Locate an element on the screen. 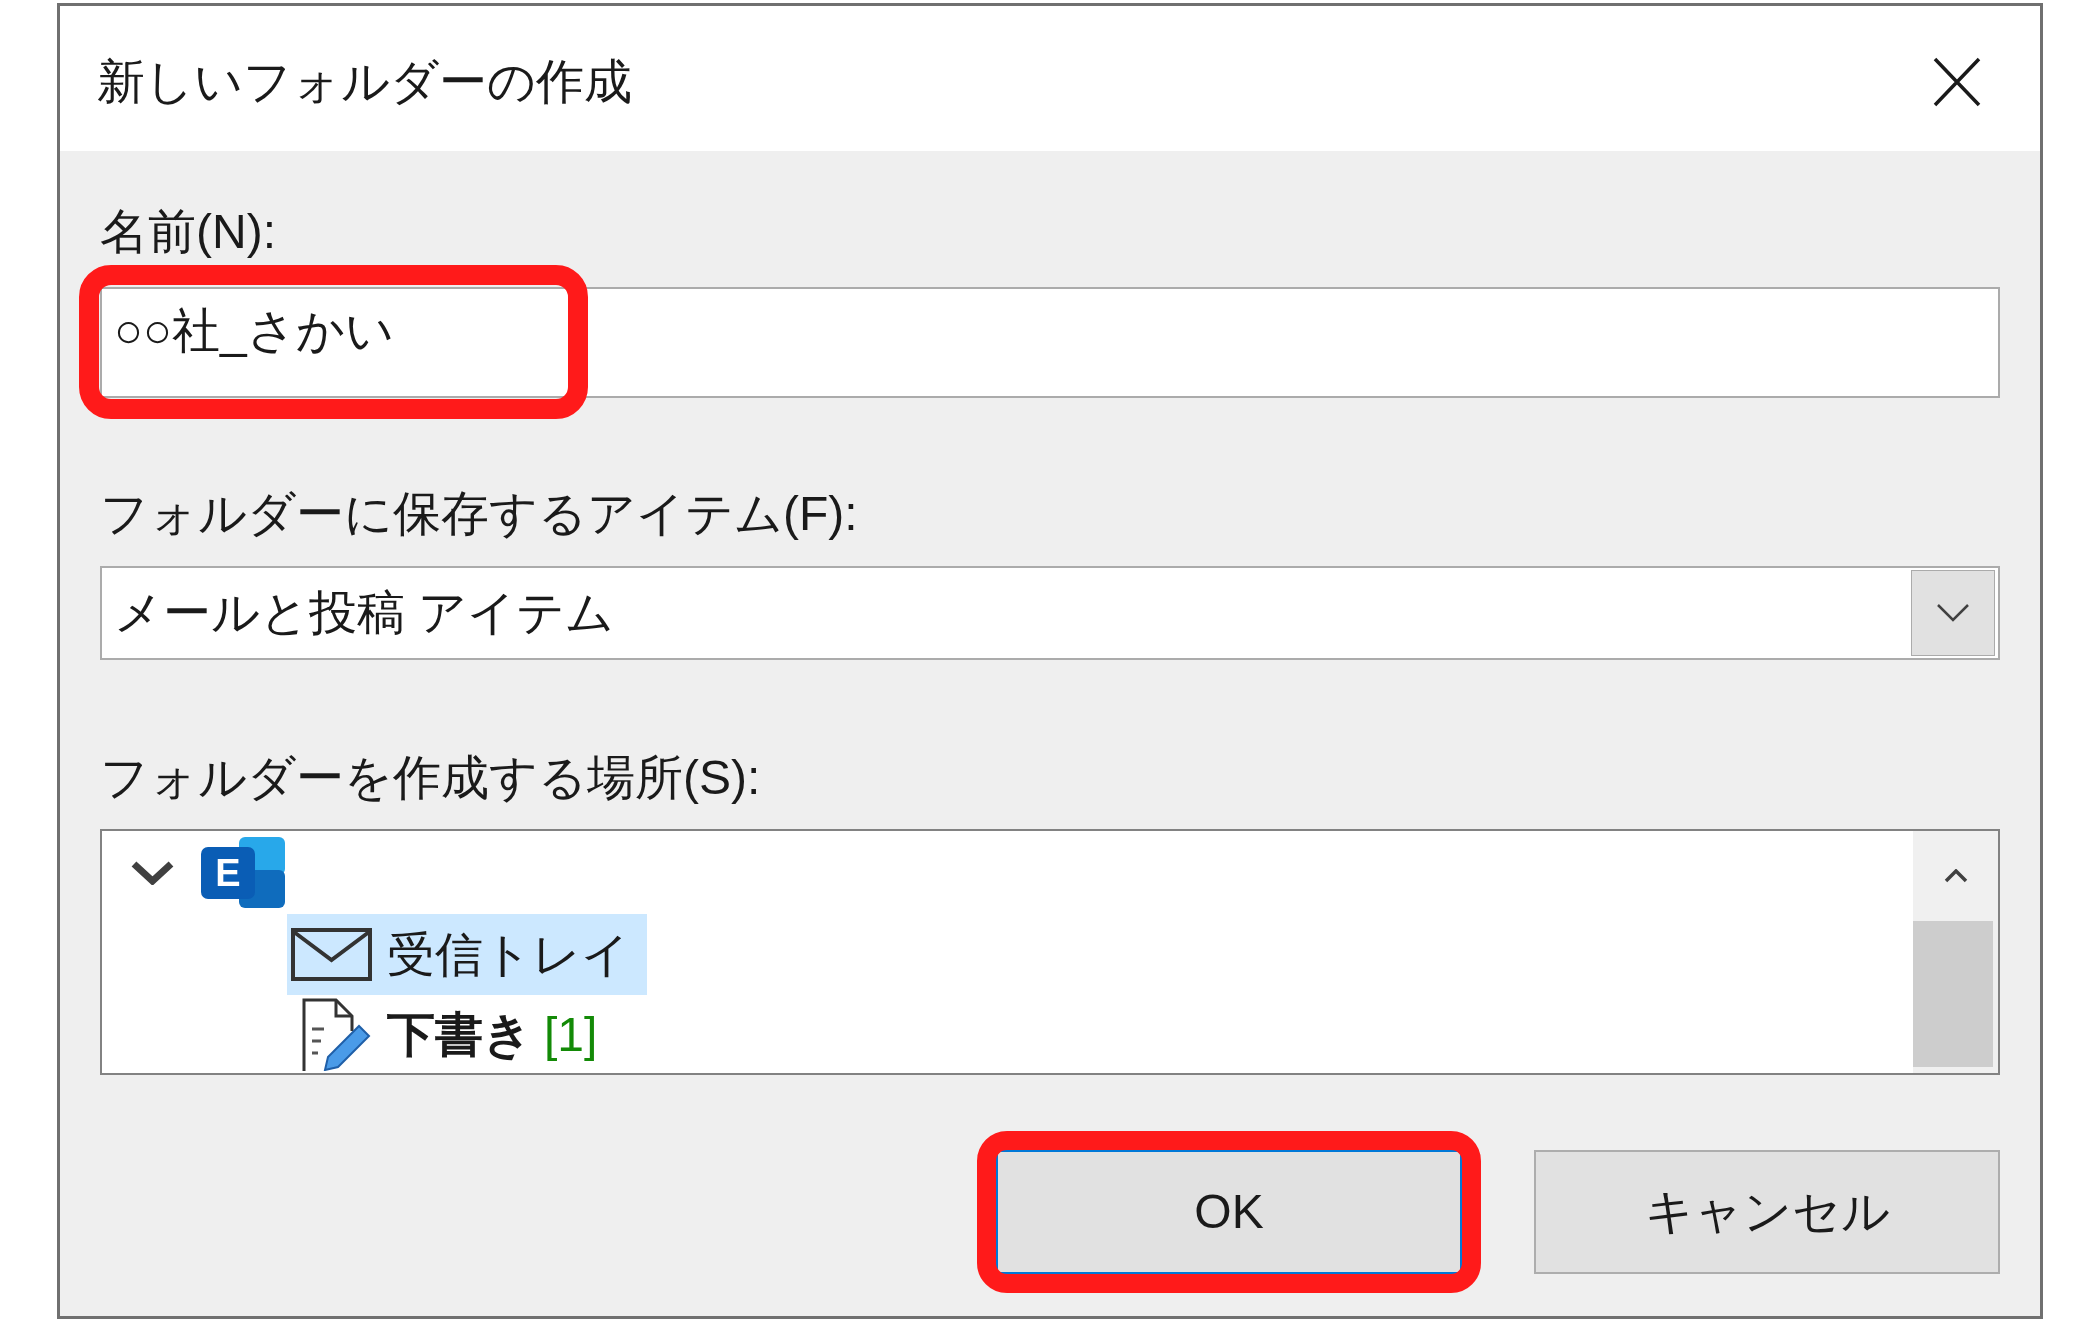 The height and width of the screenshot is (1326, 2100). dropdown: メールと投稿 アイテム is located at coordinates (1050, 613).